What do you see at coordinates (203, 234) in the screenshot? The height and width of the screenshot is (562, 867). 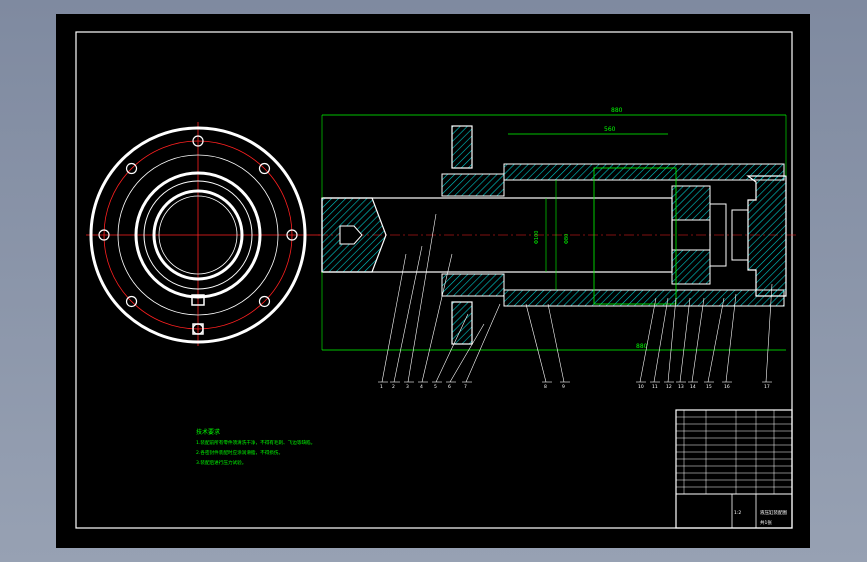 I see `end-view` at bounding box center [203, 234].